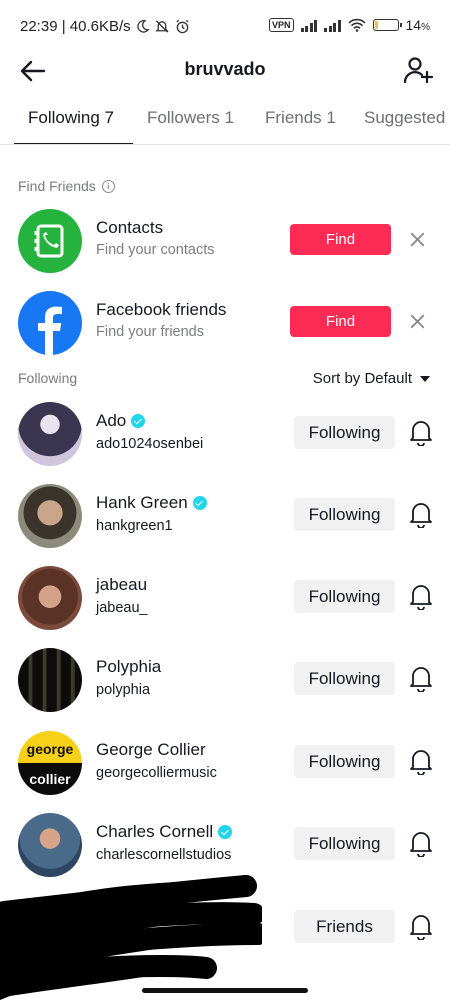  What do you see at coordinates (418, 70) in the screenshot?
I see `add-user-icon` at bounding box center [418, 70].